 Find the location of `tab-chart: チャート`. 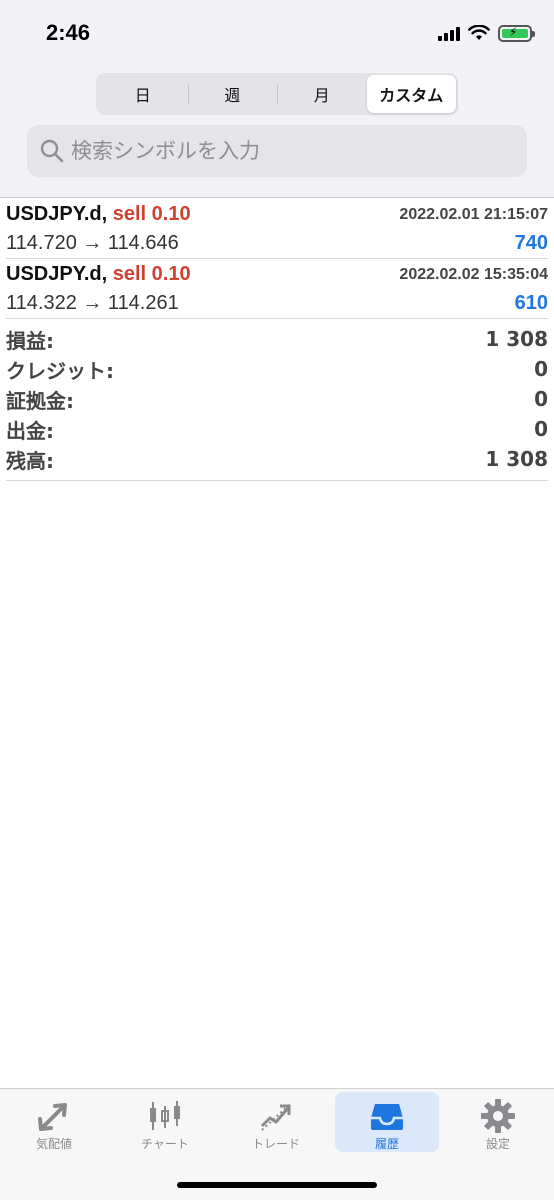

tab-chart: チャート is located at coordinates (165, 1122).